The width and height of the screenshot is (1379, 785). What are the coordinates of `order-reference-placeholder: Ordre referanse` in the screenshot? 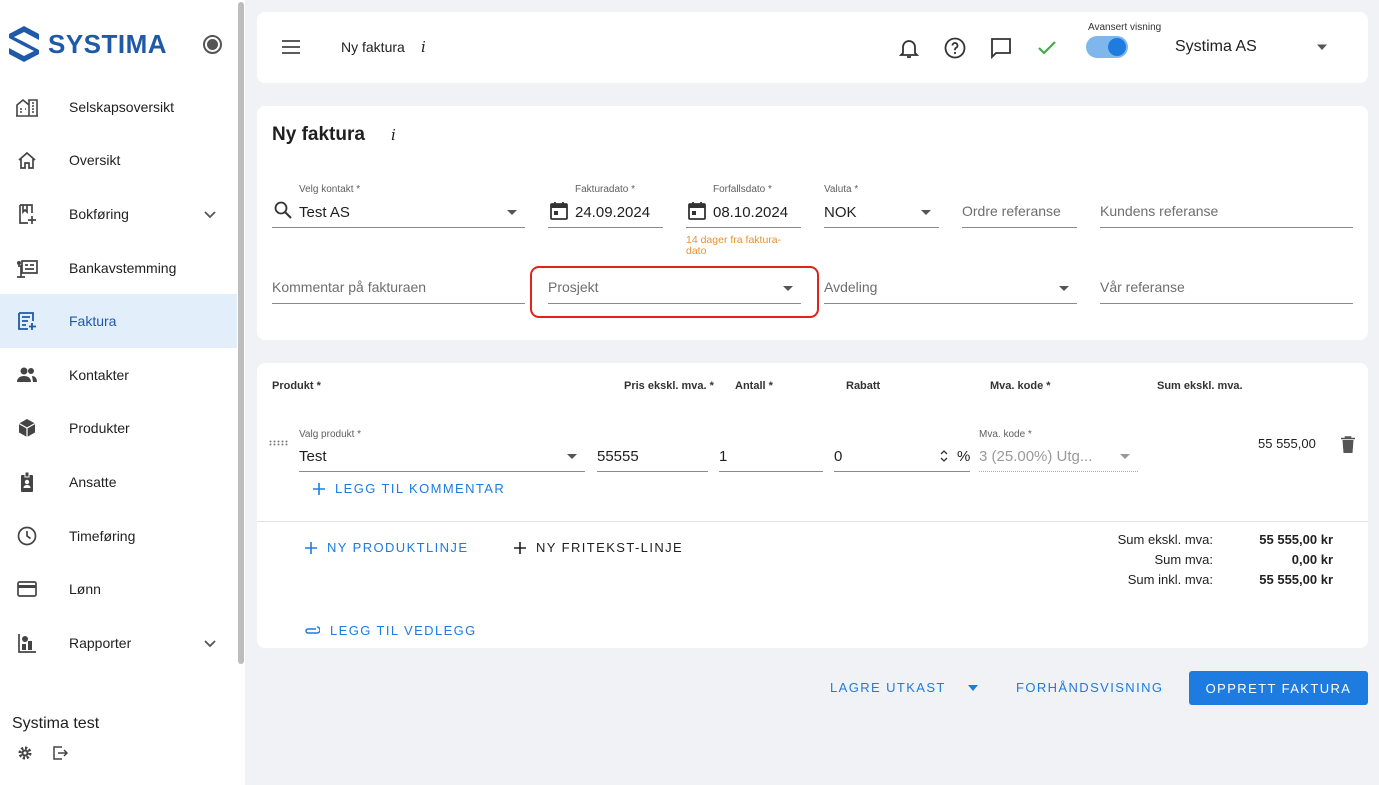 It's located at (1011, 211).